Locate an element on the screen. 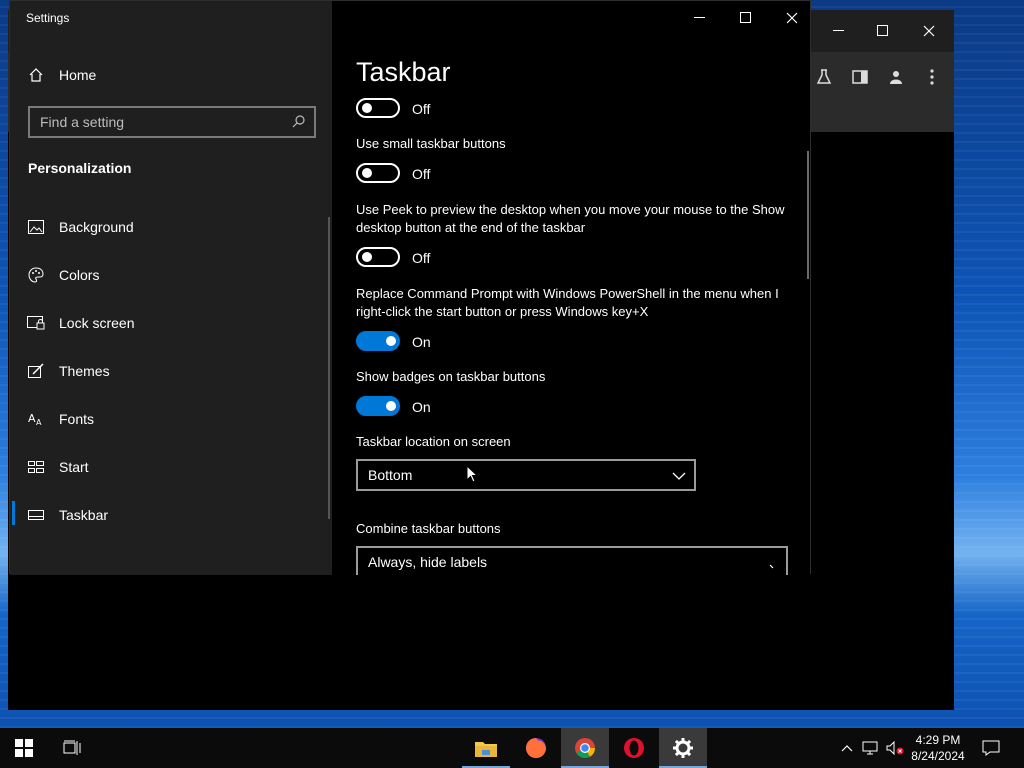 This screenshot has height=768, width=1024. settings-button is located at coordinates (683, 748).